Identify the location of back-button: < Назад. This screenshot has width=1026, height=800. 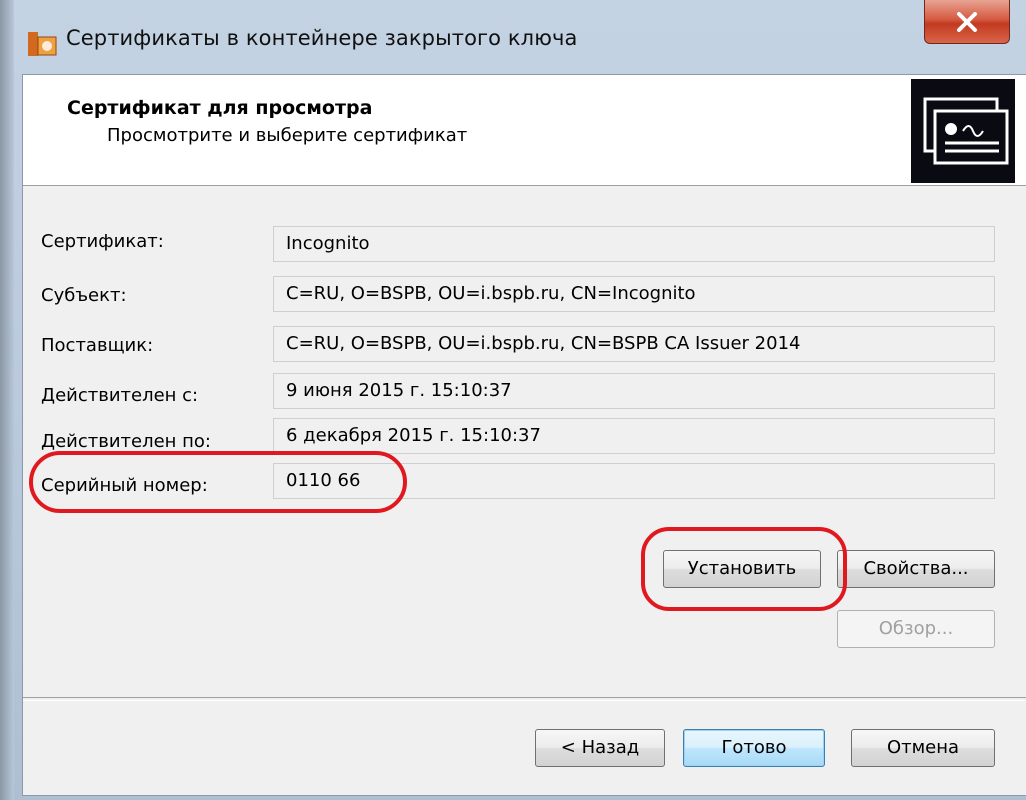
(600, 748).